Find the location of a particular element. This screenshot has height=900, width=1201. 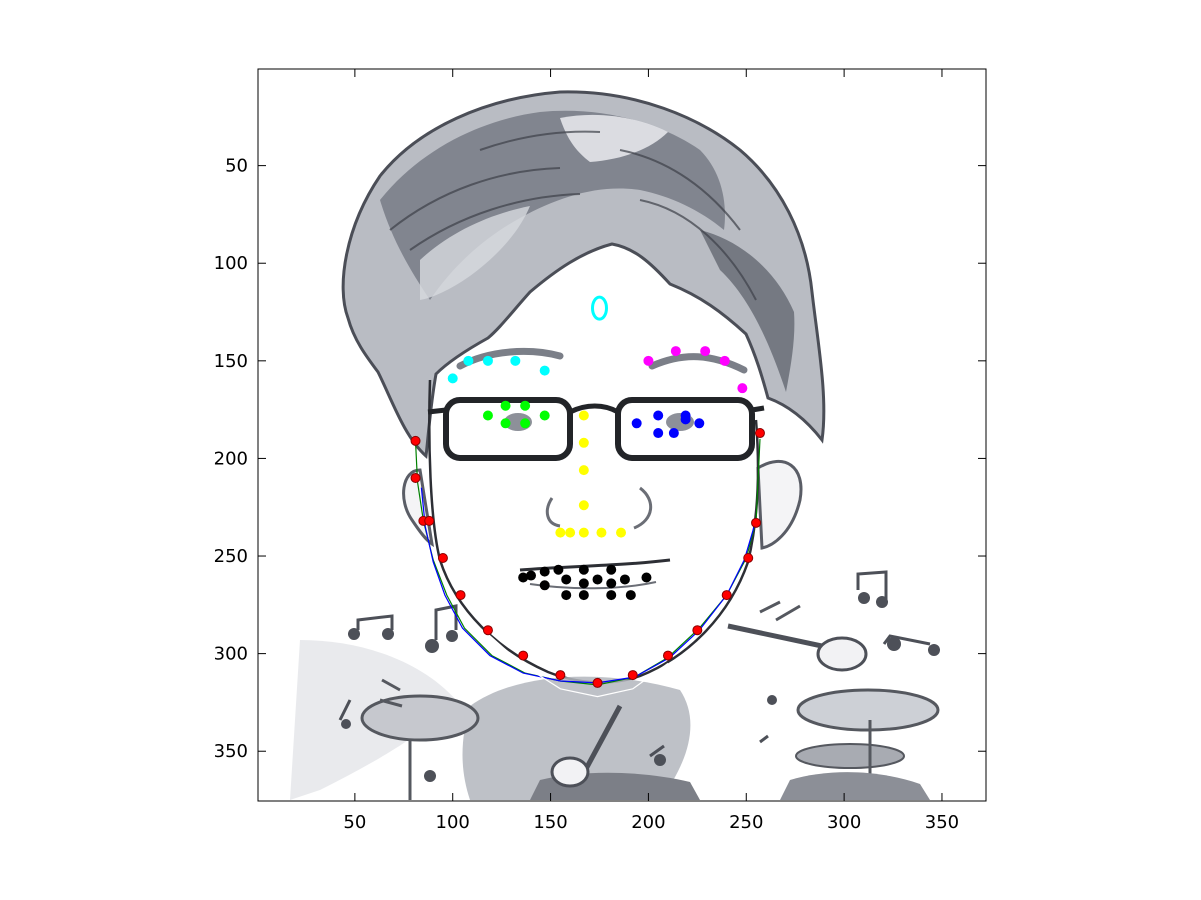

x-tick-label: 350 is located at coordinates (942, 822).